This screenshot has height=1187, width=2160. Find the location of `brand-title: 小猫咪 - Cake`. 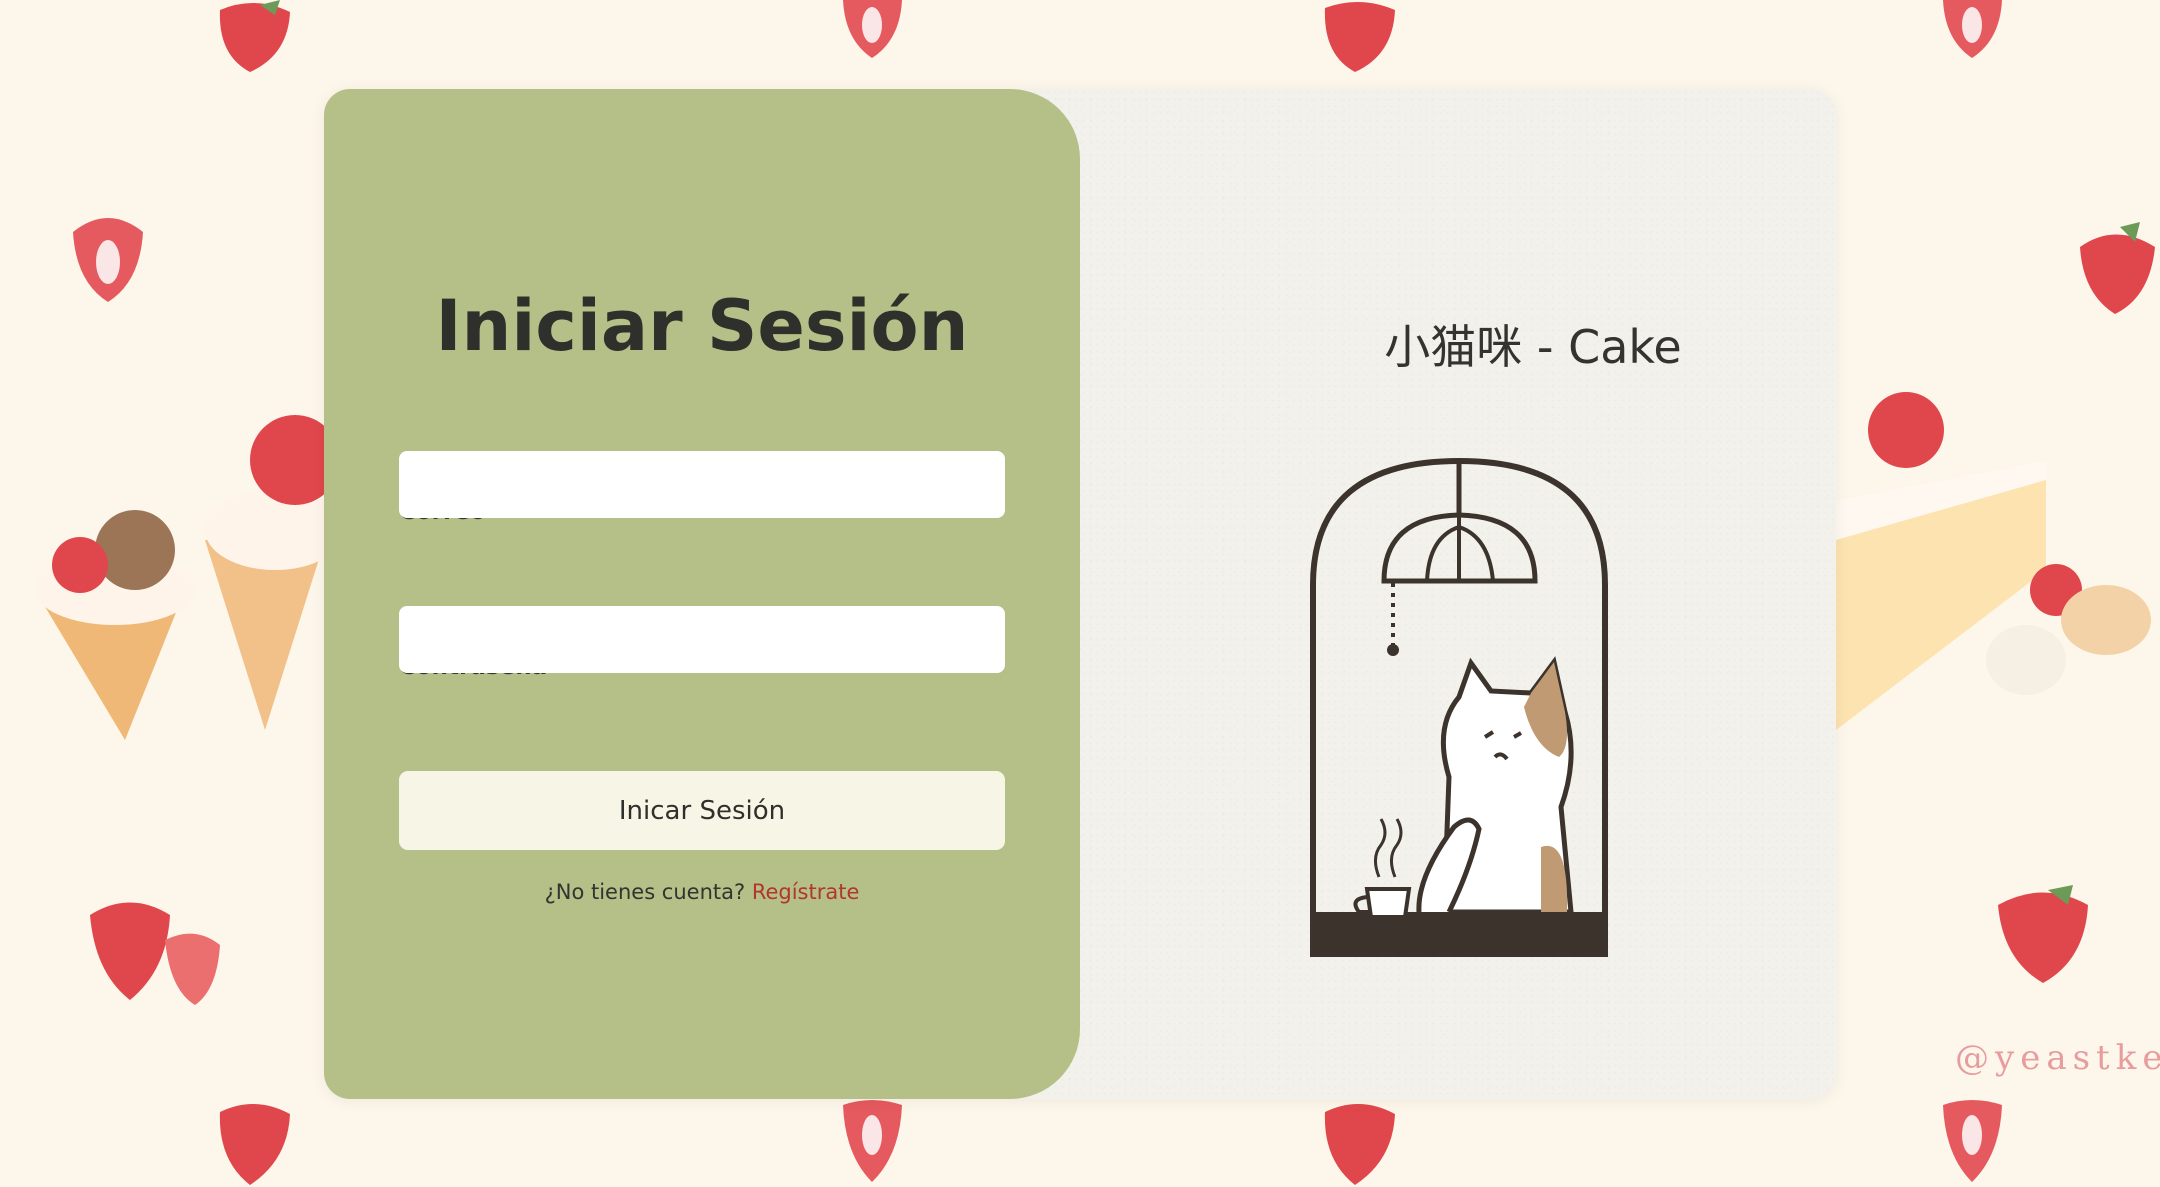

brand-title: 小猫咪 - Cake is located at coordinates (1533, 347).